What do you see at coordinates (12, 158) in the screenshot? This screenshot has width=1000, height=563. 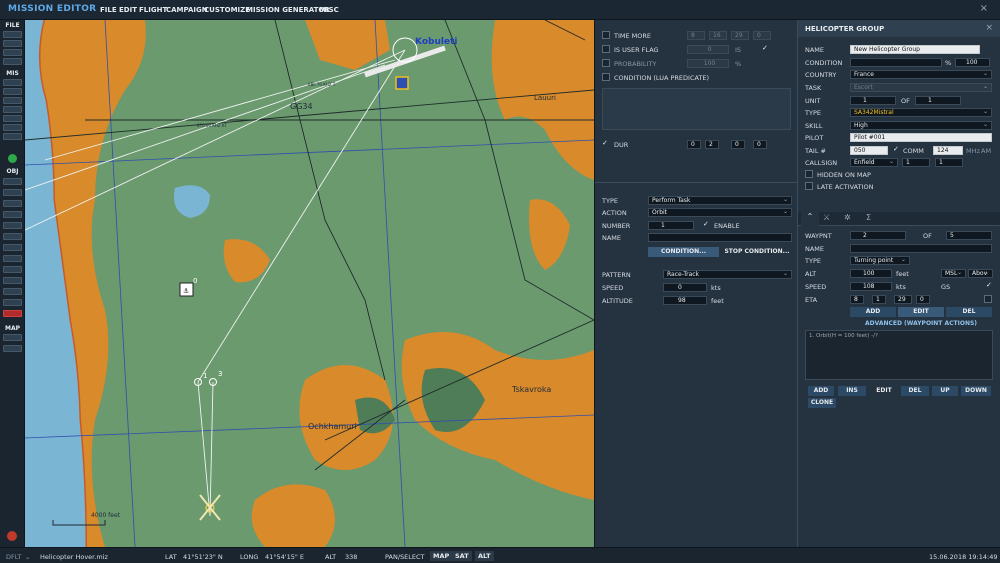 I see `globe-icon` at bounding box center [12, 158].